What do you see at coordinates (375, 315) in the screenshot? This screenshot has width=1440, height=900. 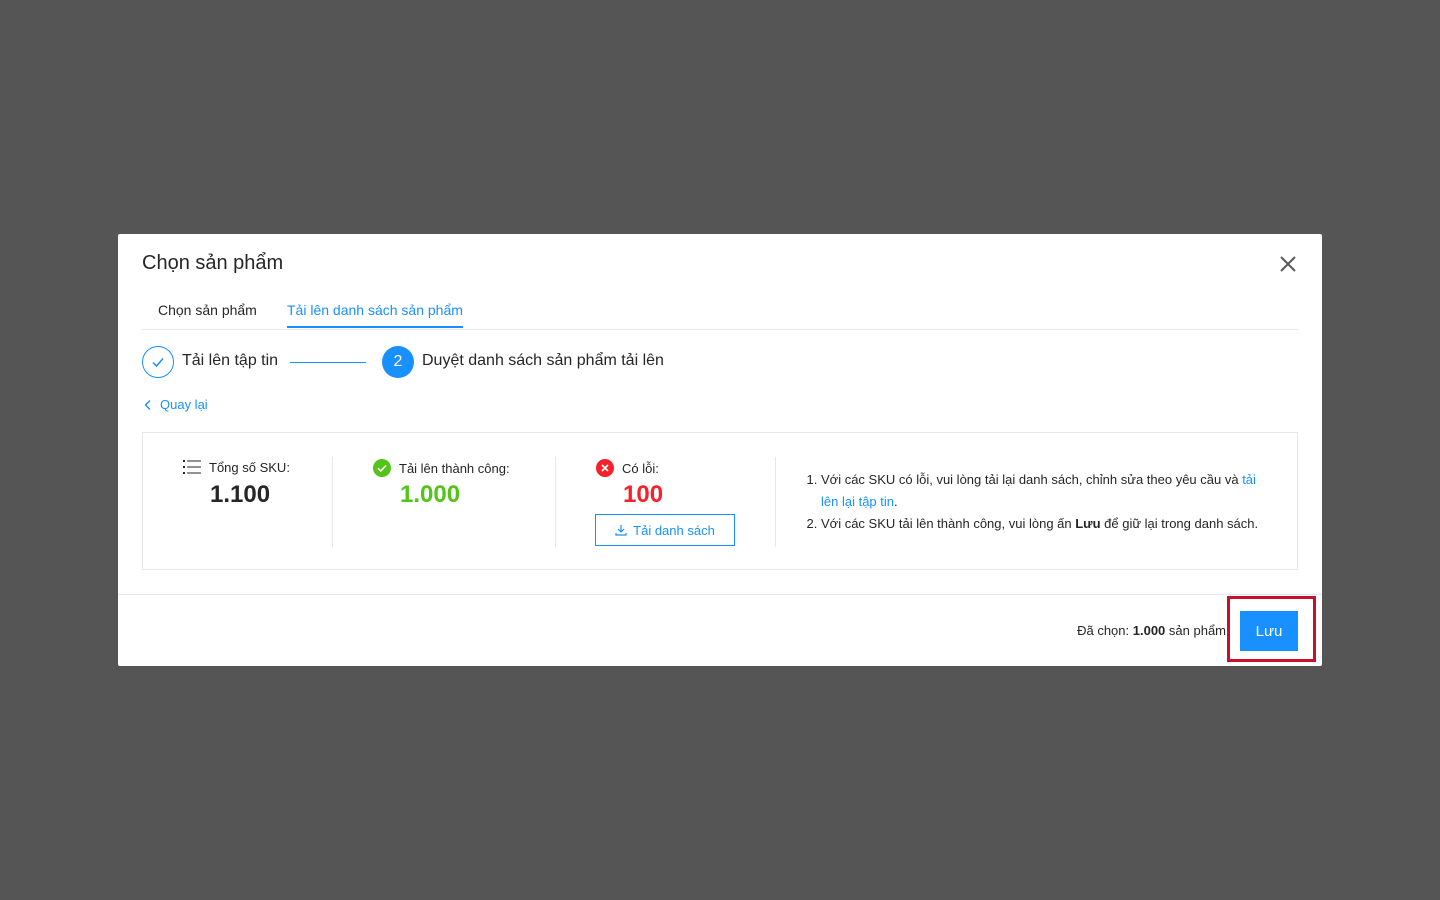 I see `tab-upload-product-list: Tải lên danh sách sản phẩm` at bounding box center [375, 315].